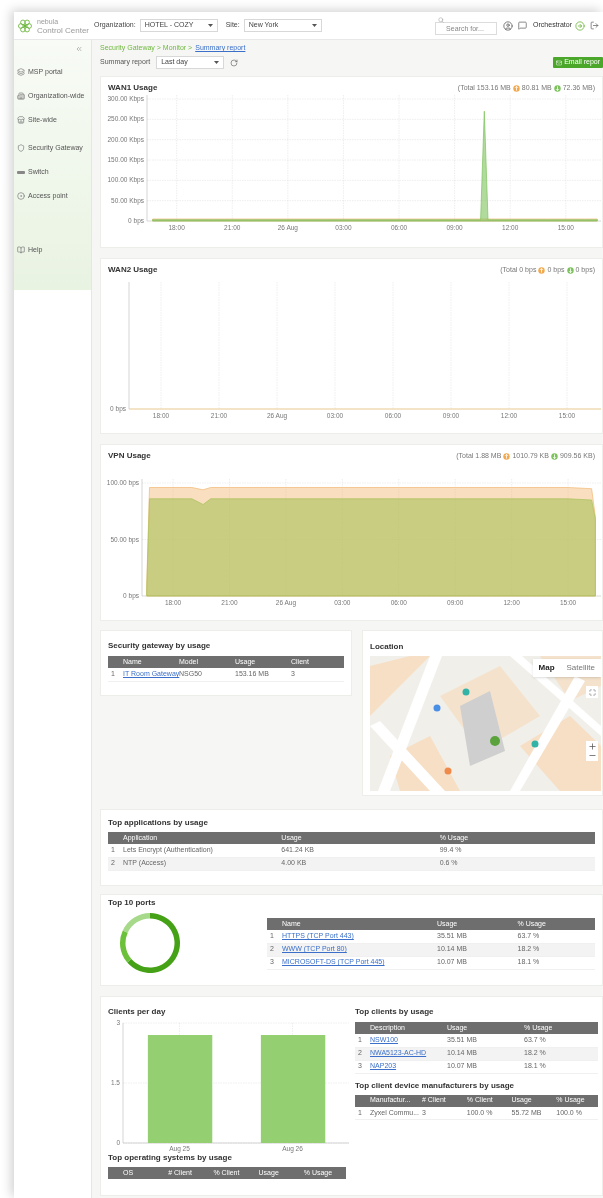 The height and width of the screenshot is (1198, 603). Describe the element at coordinates (435, 1085) in the screenshot. I see `card-title: Top client device manufacturers by usage` at that location.